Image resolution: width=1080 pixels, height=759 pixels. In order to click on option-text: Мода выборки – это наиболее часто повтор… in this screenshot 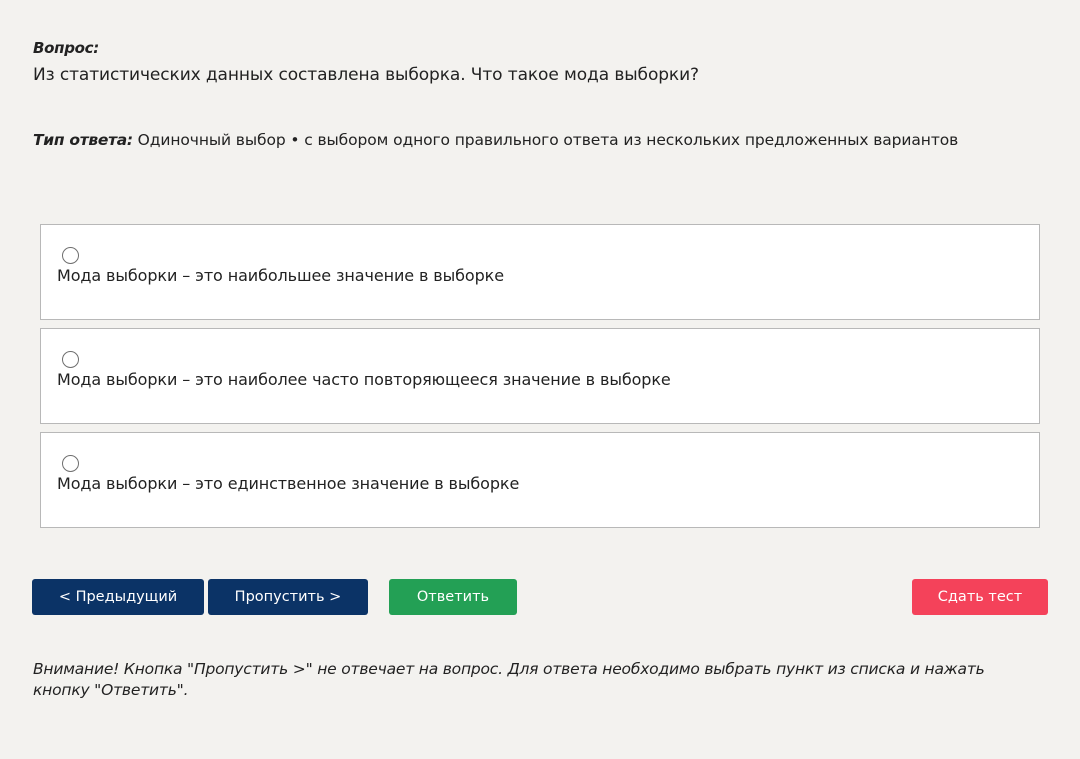, I will do `click(364, 379)`.